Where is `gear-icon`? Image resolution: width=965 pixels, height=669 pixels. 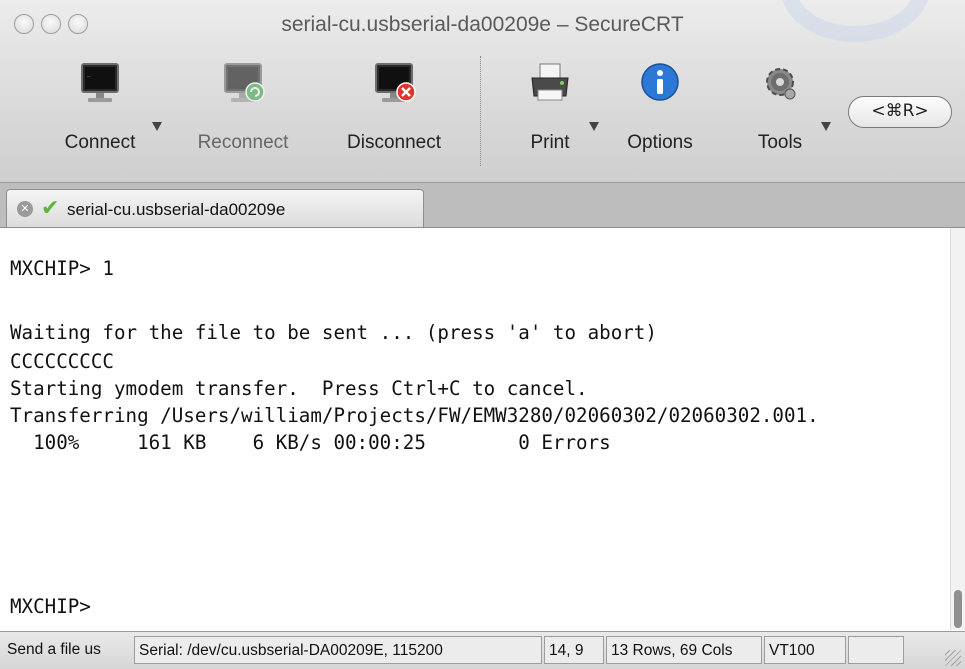
gear-icon is located at coordinates (781, 84).